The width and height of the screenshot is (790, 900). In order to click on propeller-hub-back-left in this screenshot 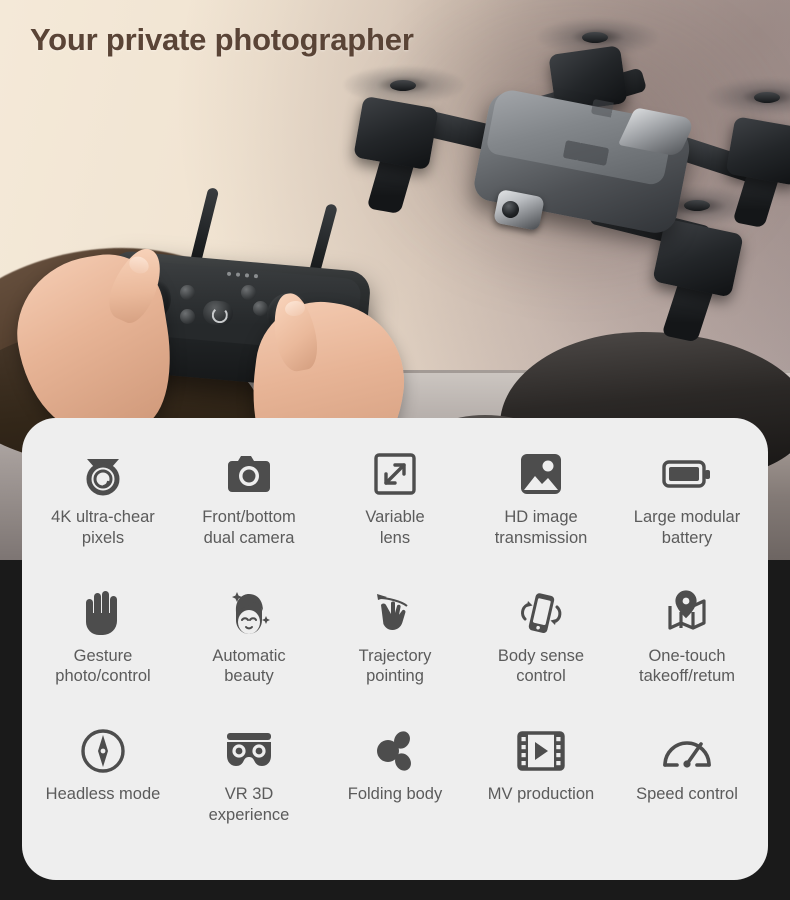, I will do `click(697, 205)`.